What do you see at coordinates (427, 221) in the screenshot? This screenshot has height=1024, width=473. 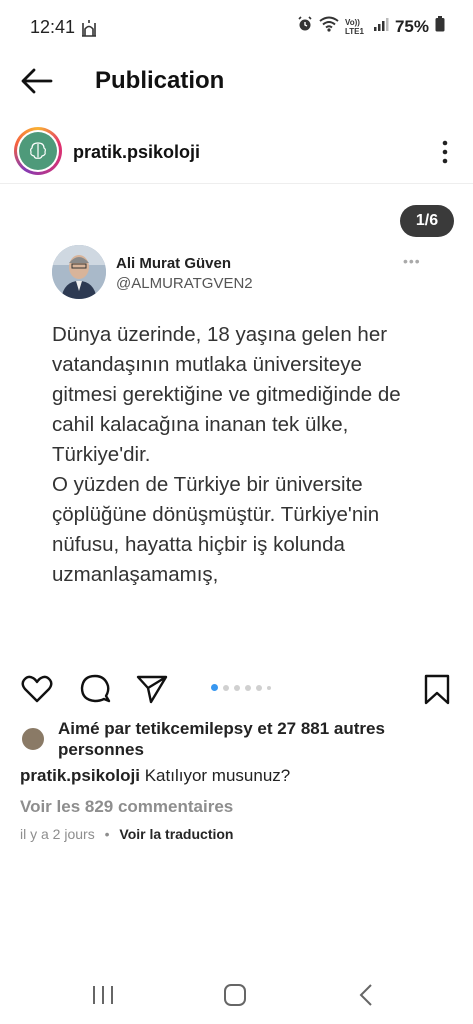 I see `carousel-page-counter: 1/6` at bounding box center [427, 221].